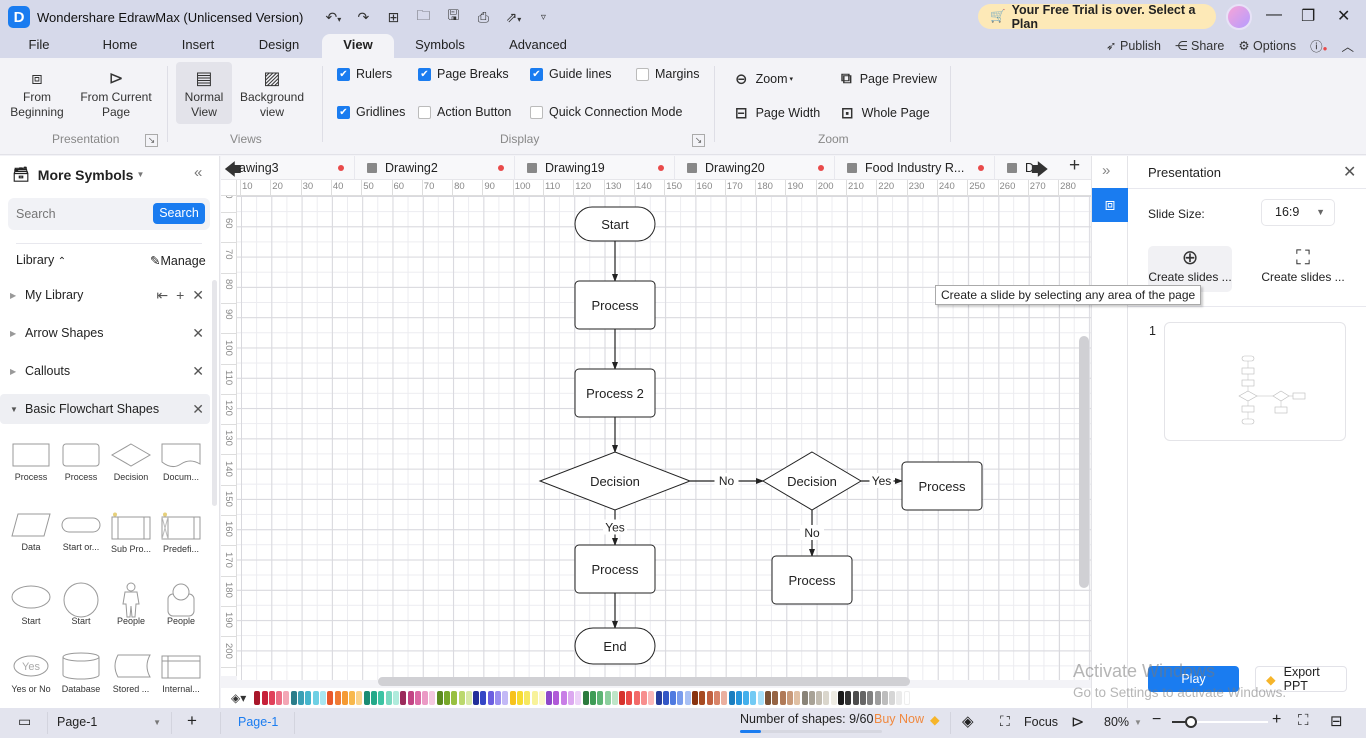  I want to click on buy-now-link: Buy Now, so click(899, 719).